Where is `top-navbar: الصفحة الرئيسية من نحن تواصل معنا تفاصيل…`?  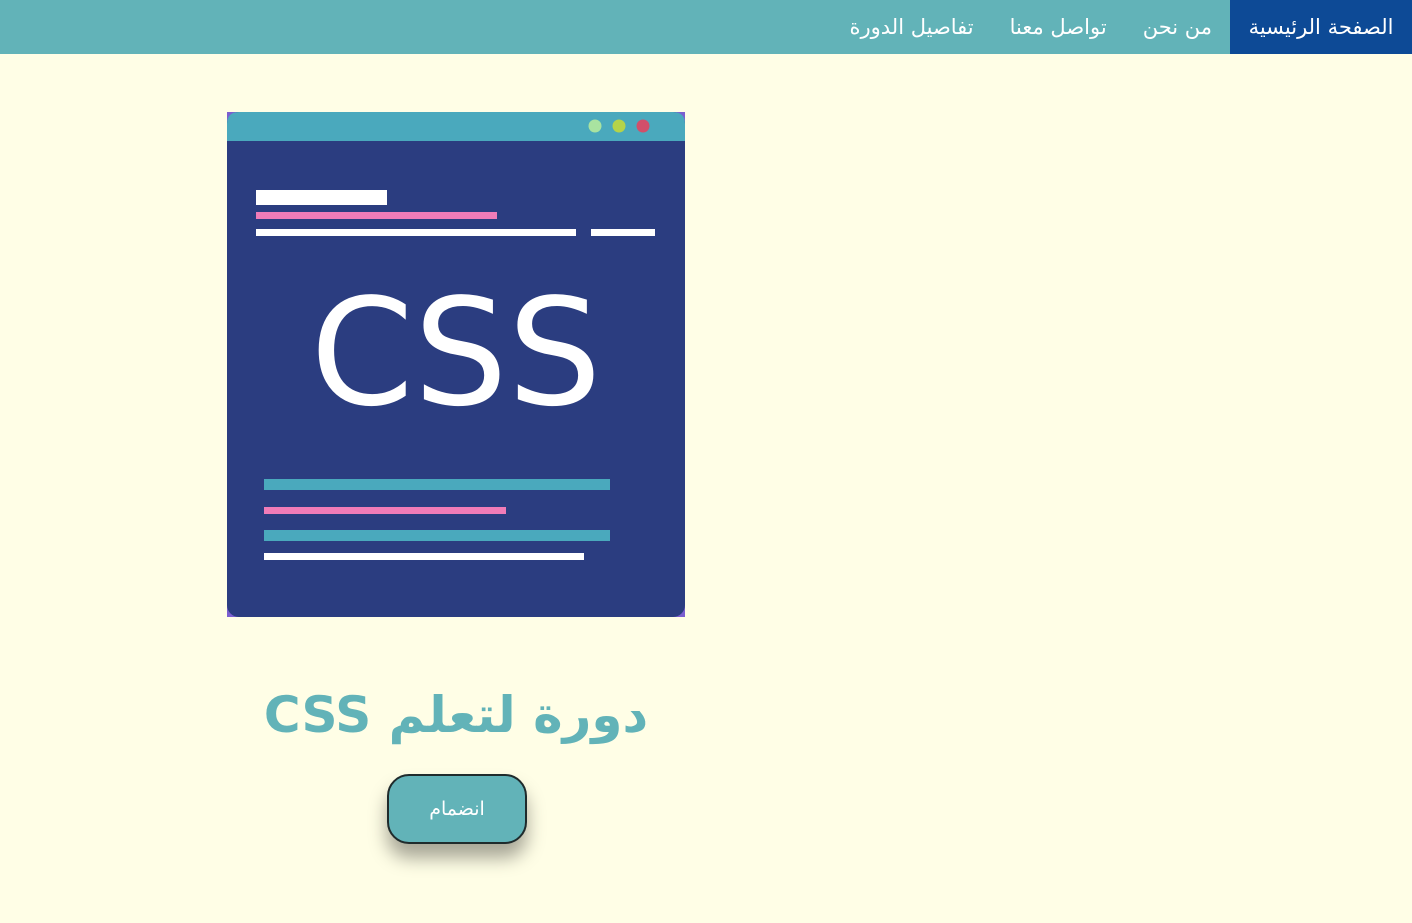 top-navbar: الصفحة الرئيسية من نحن تواصل معنا تفاصيل… is located at coordinates (706, 27).